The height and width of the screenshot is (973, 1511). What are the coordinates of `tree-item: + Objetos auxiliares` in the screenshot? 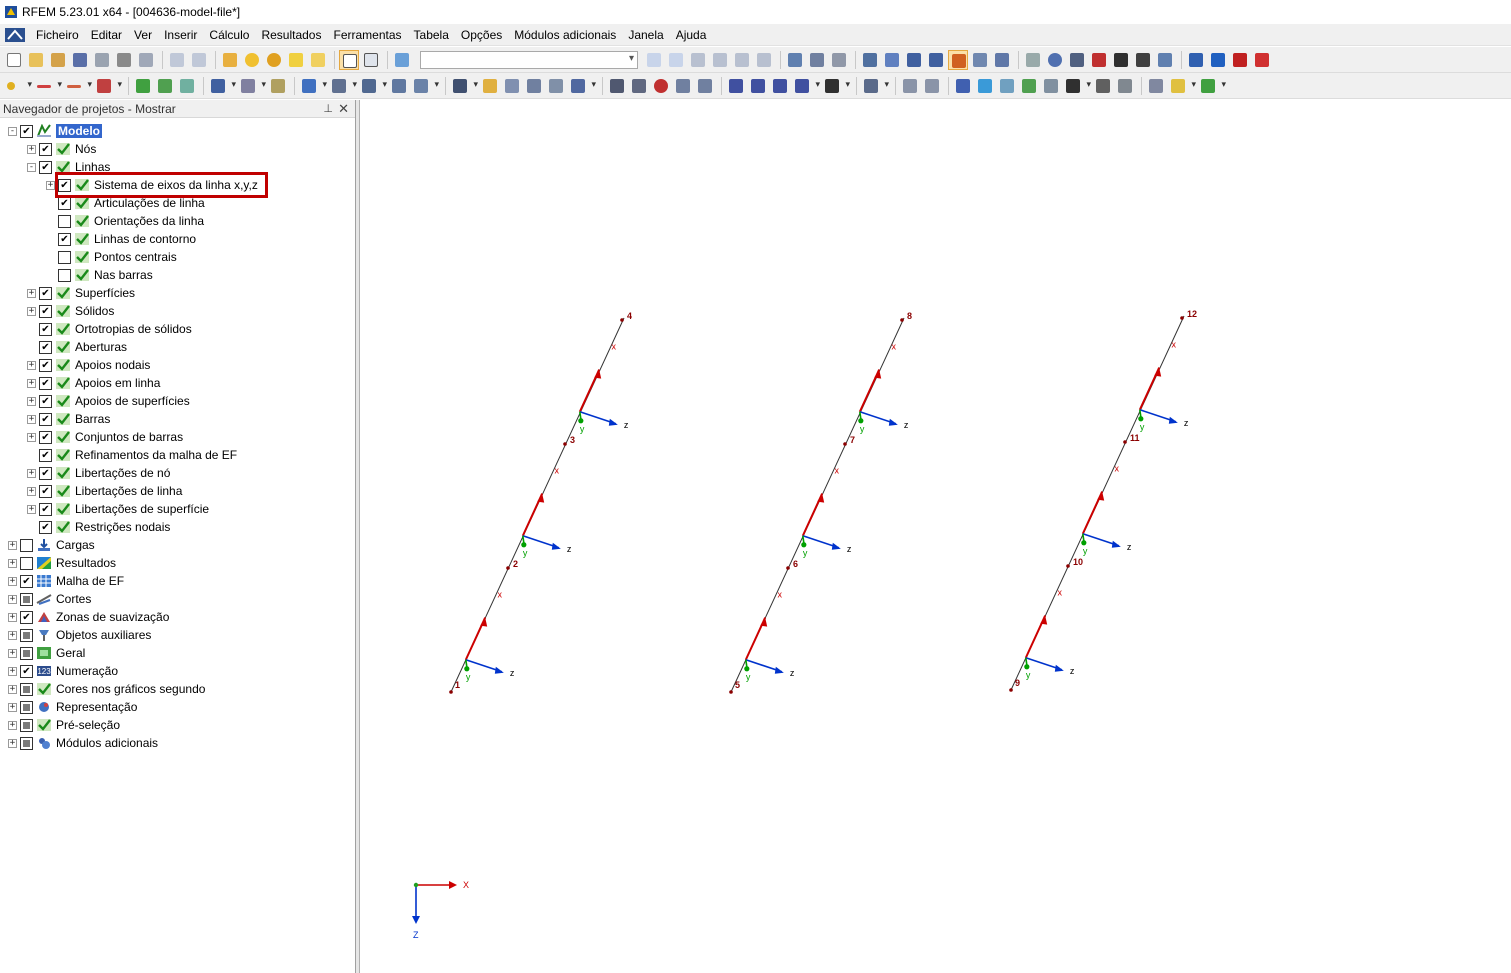 It's located at (79, 635).